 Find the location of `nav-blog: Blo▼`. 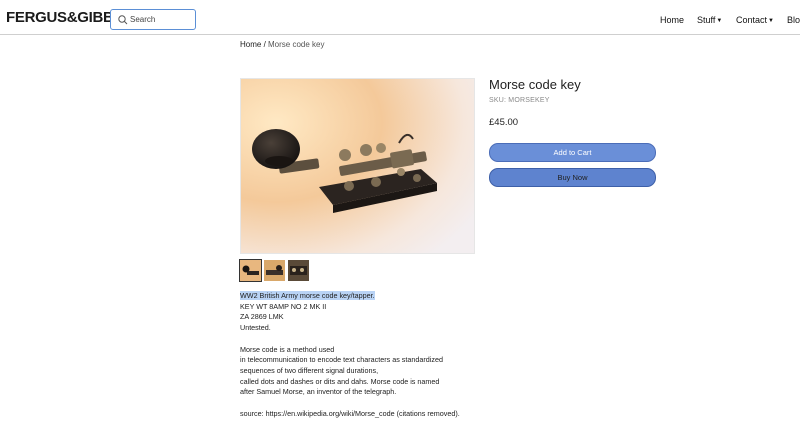

nav-blog: Blo▼ is located at coordinates (793, 20).